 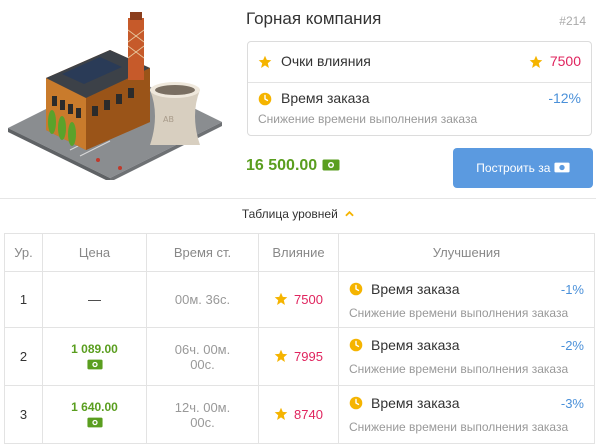 I want to click on price-value: 1 089.00, so click(x=94, y=348).